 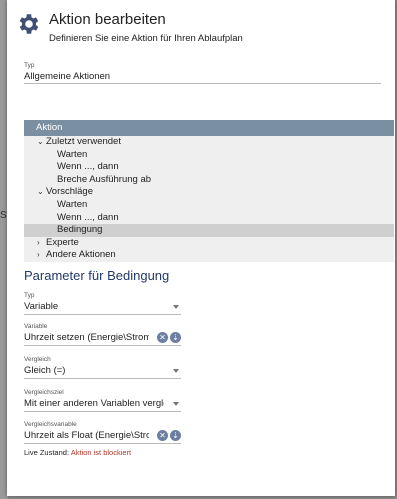 I want to click on live-status: Live Zustand: Aktion ist blockiert, so click(x=77, y=452).